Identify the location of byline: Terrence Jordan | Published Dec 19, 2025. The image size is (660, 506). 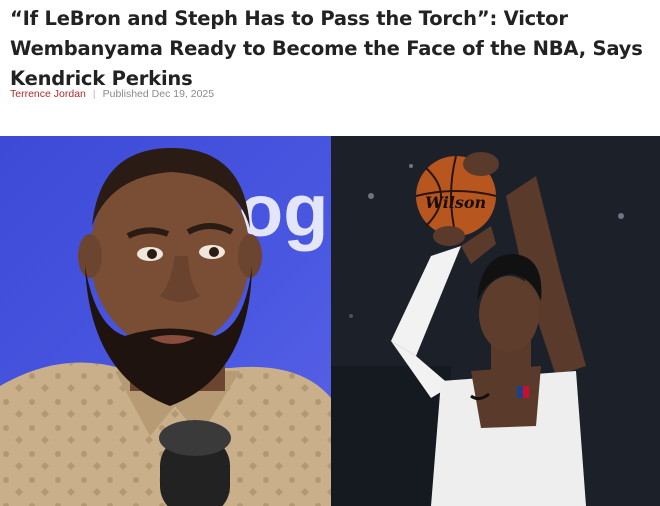
(112, 94).